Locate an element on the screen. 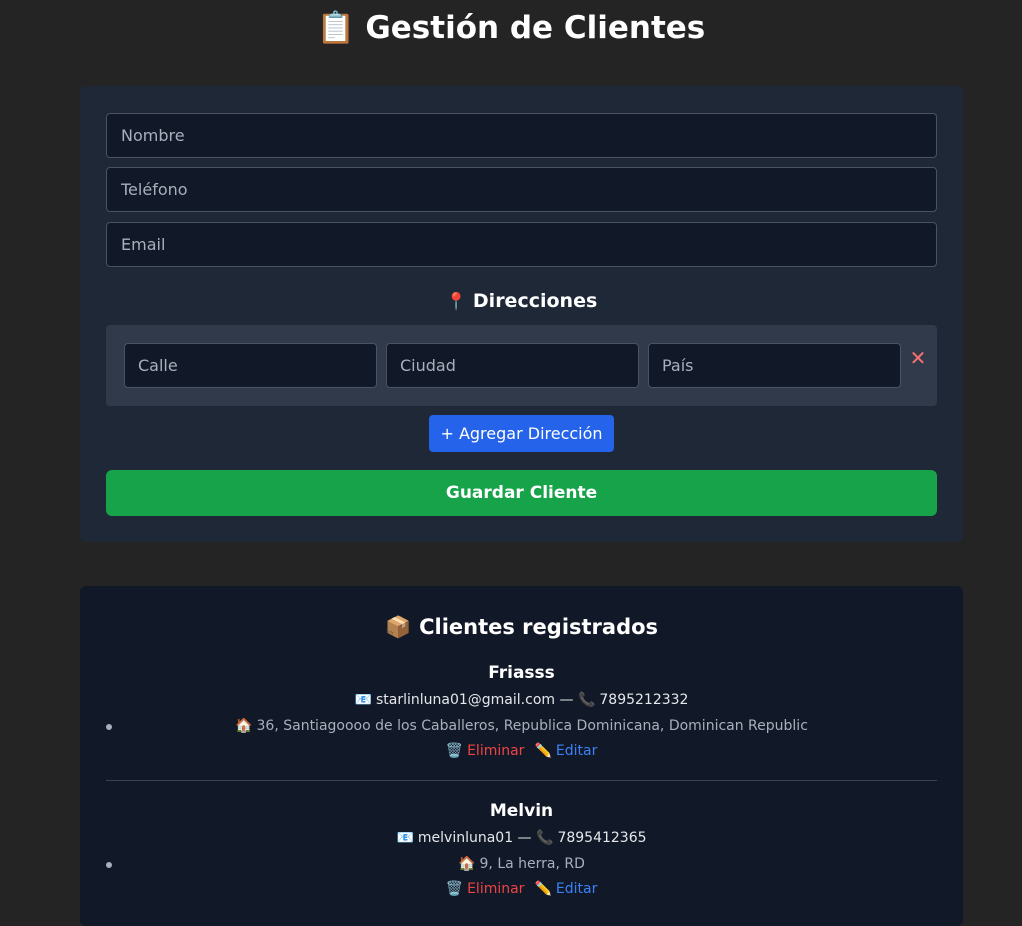  page-title: 📋 Gestión de Clientes is located at coordinates (511, 28).